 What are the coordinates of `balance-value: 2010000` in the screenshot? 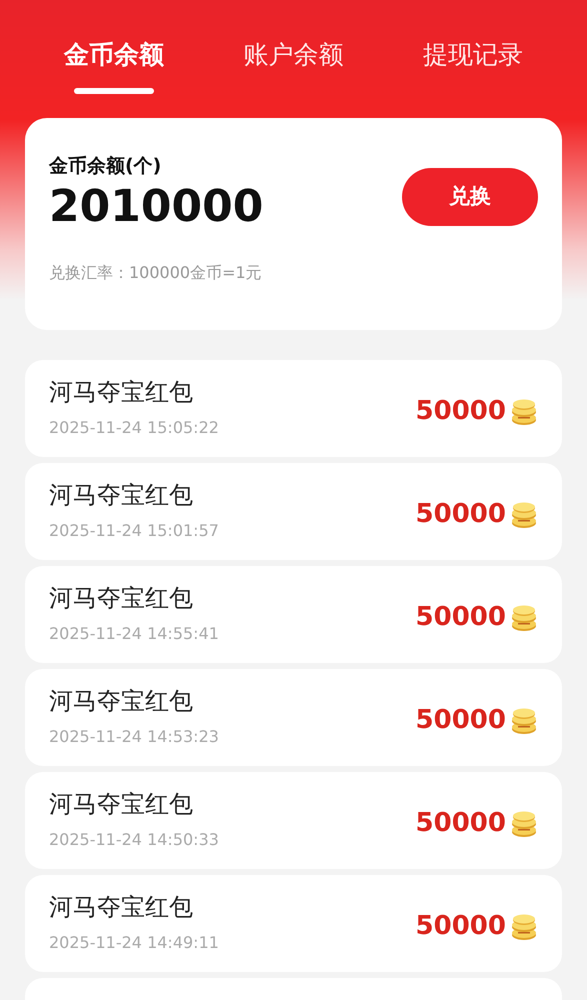 It's located at (156, 207).